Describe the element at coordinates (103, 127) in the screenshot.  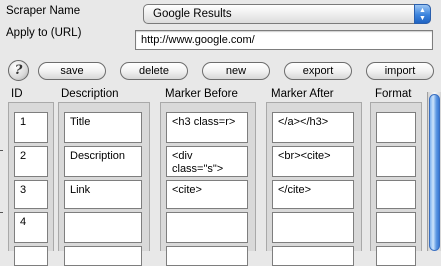
I see `description-cell: Title` at that location.